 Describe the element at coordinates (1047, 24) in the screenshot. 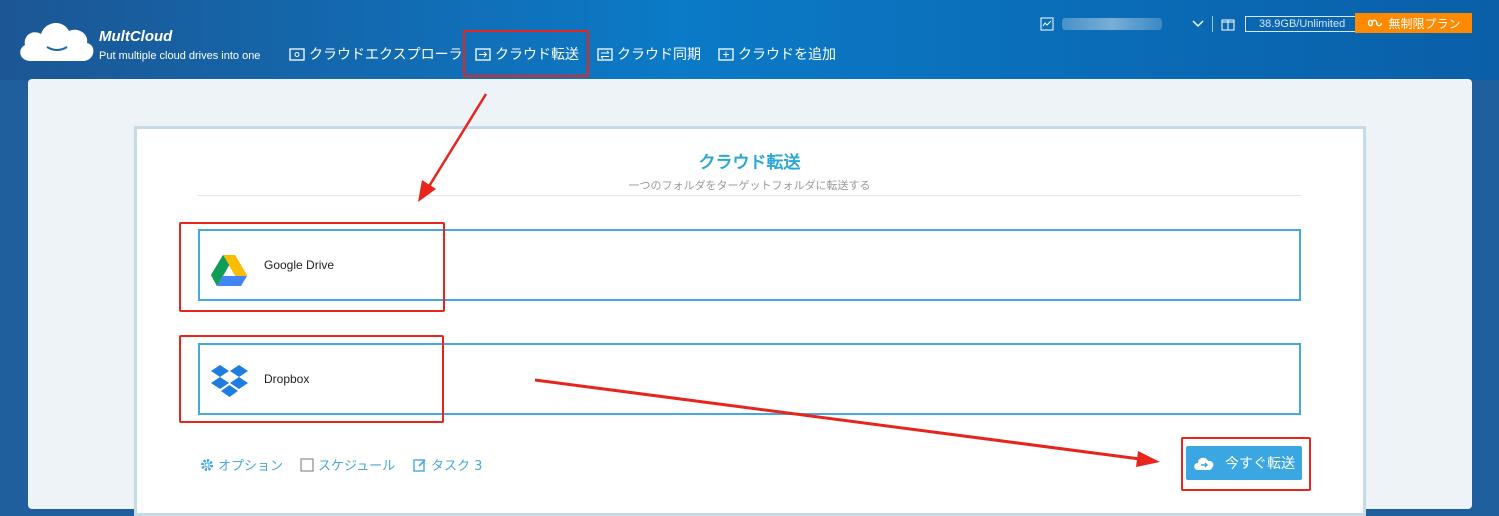

I see `activity-icon` at that location.